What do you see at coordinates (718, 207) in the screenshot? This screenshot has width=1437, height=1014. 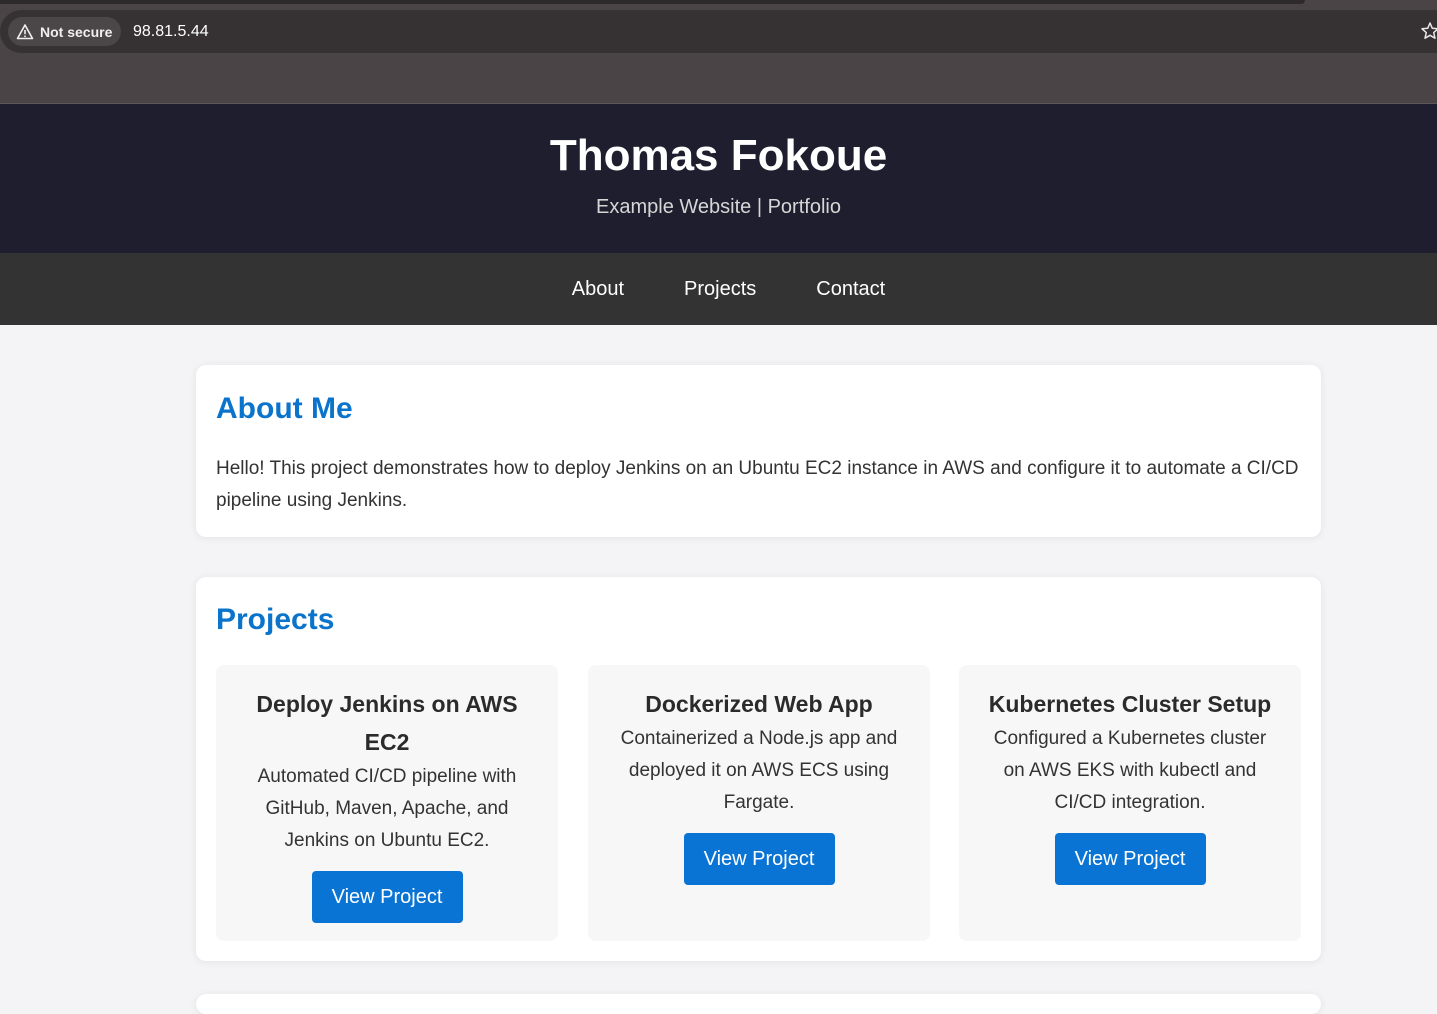 I see `site-subtitle: Example Website | Portfolio` at bounding box center [718, 207].